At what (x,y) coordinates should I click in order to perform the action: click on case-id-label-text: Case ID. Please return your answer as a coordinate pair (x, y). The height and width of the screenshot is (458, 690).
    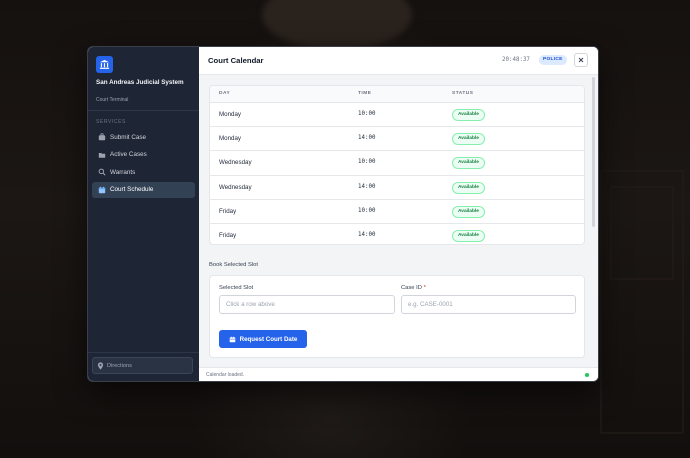
    Looking at the image, I should click on (411, 288).